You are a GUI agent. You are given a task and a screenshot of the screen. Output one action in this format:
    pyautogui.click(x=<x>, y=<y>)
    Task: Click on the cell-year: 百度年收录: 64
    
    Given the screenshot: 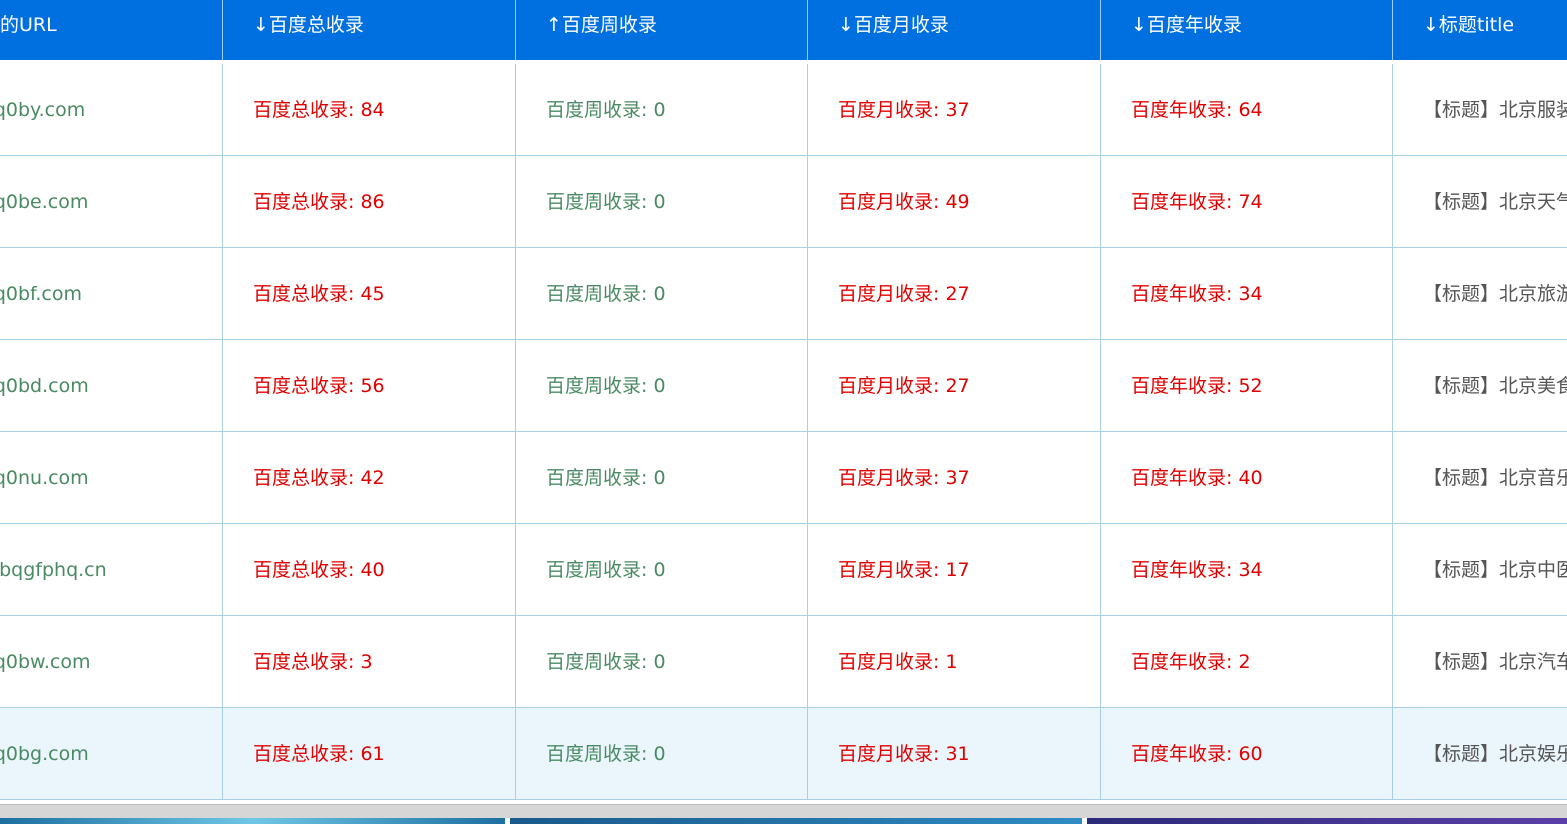 What is the action you would take?
    pyautogui.click(x=1247, y=109)
    